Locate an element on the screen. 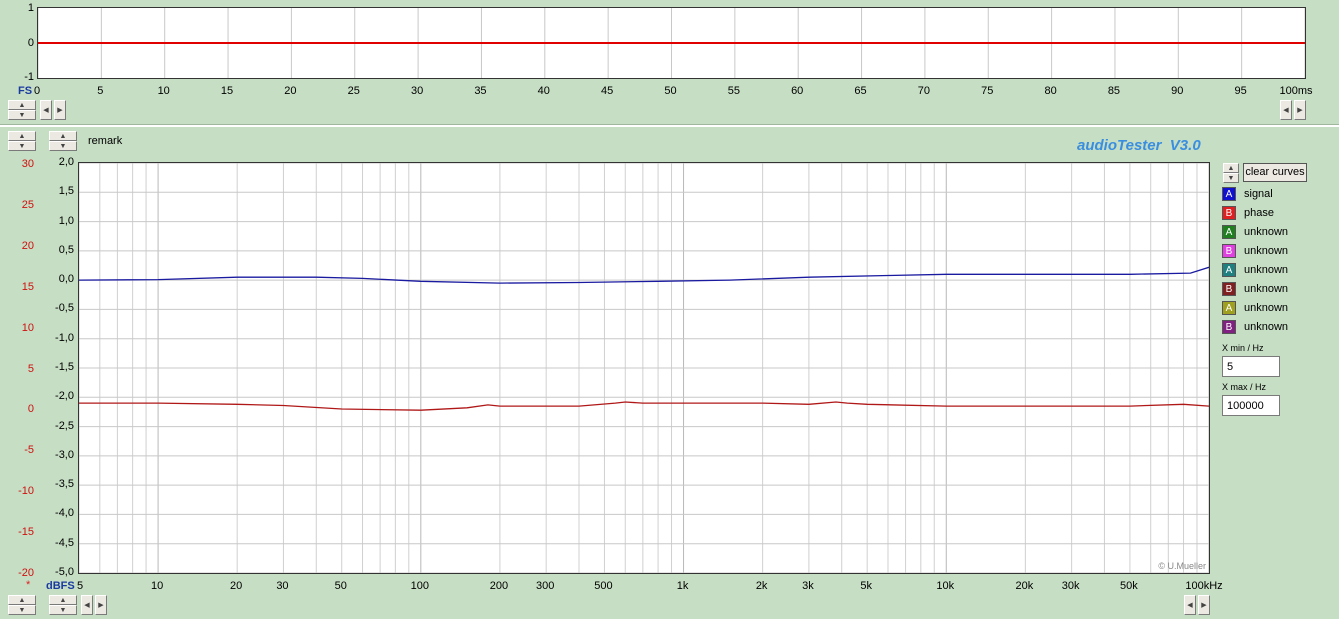  x-tick-label: 2k is located at coordinates (761, 586).